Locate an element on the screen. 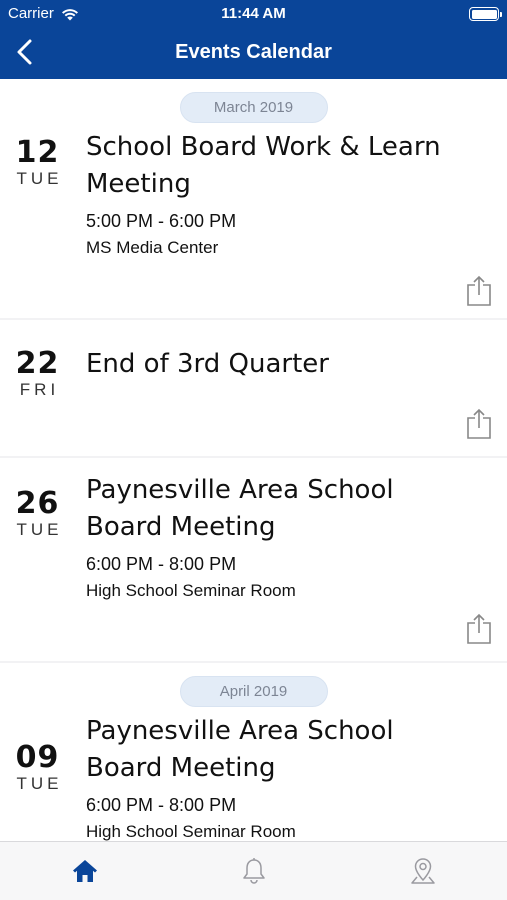  event-date: 22 FRI is located at coordinates (37, 374).